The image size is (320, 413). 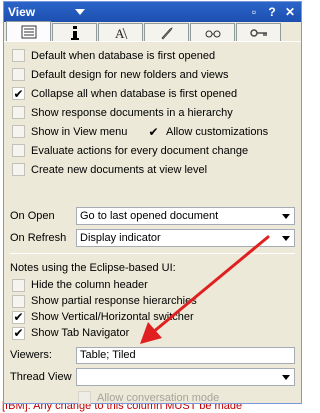 I want to click on rocket-icon, so click(x=167, y=33).